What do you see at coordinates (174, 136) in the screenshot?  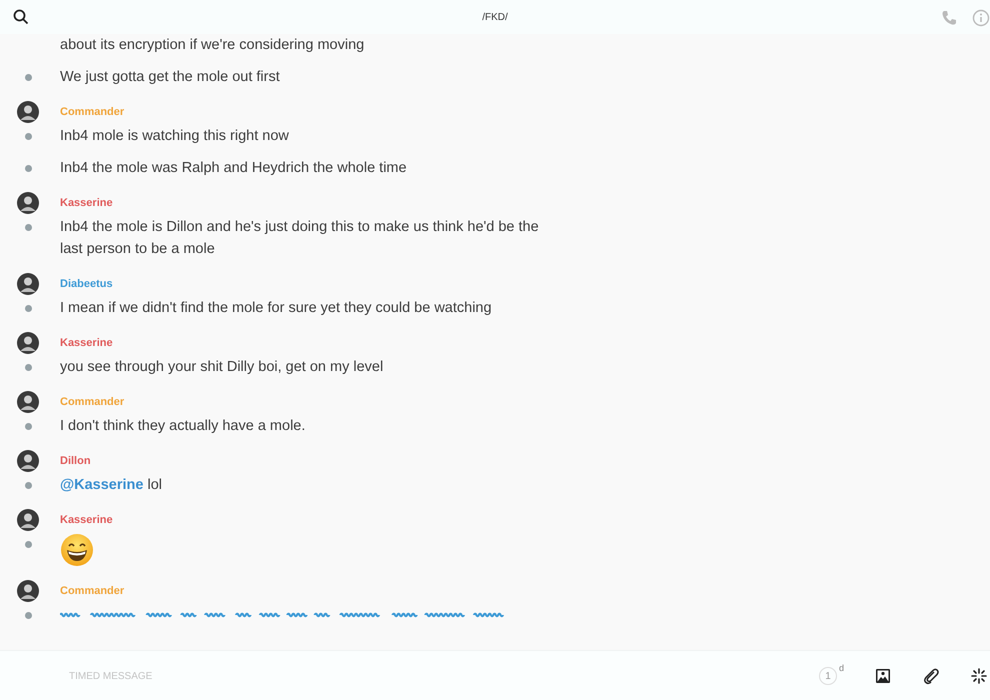 I see `message-text: Inb4 mole is watching this right now` at bounding box center [174, 136].